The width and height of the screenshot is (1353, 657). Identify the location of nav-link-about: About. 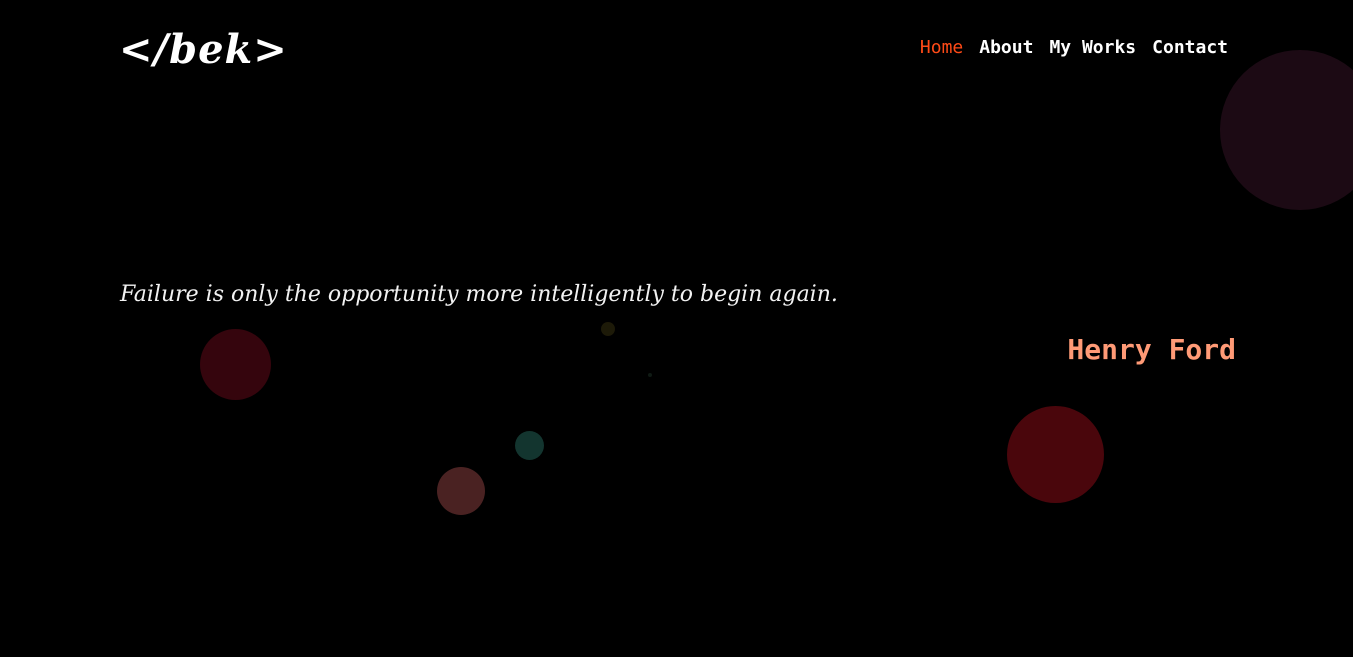
(1006, 48).